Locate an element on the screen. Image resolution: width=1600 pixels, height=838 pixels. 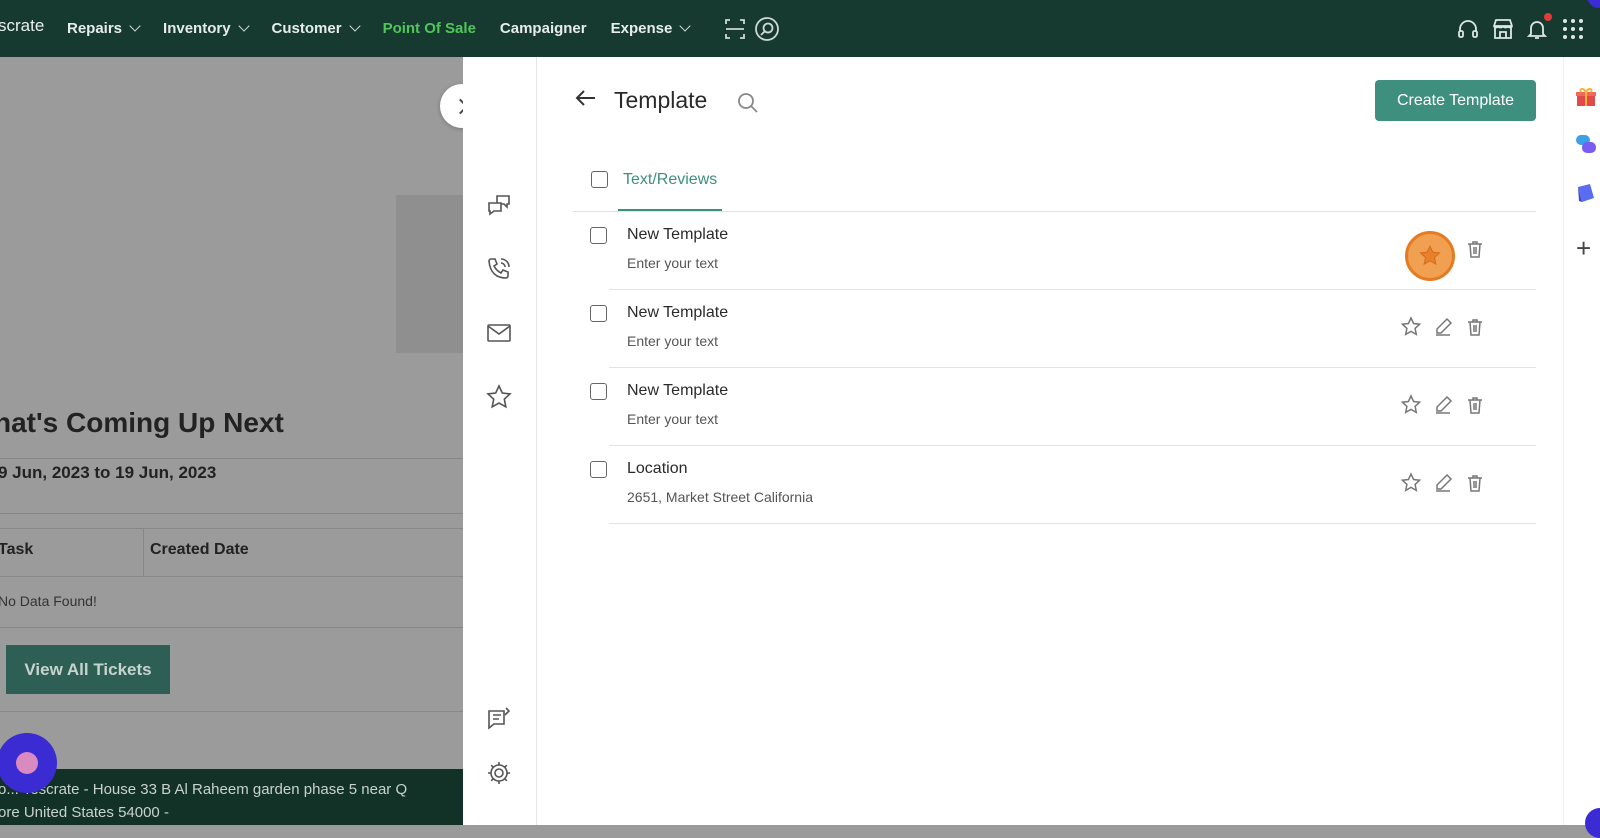
notification-dot is located at coordinates (1548, 17).